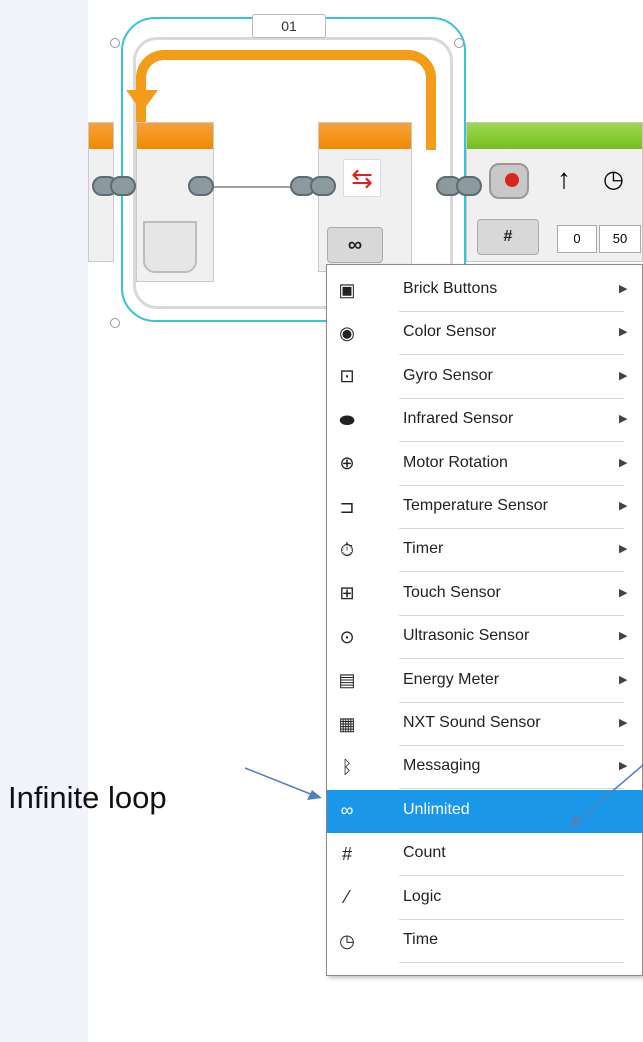 This screenshot has height=1042, width=643. What do you see at coordinates (575, 821) in the screenshot?
I see `annotation-arrowhead-right` at bounding box center [575, 821].